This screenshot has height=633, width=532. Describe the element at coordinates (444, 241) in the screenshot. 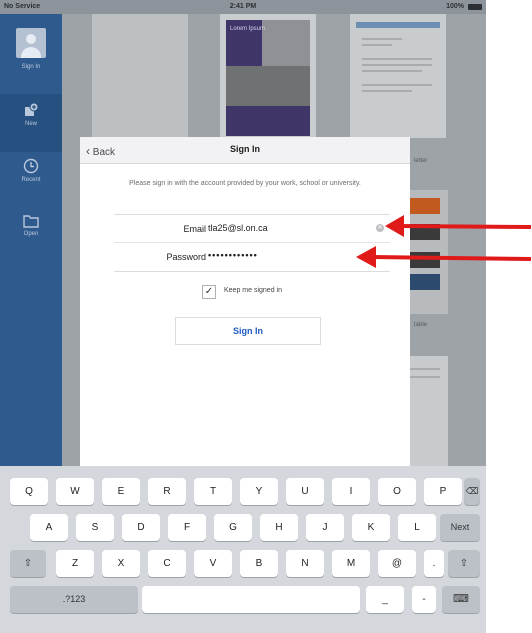

I see `annotation-arrow-email` at that location.